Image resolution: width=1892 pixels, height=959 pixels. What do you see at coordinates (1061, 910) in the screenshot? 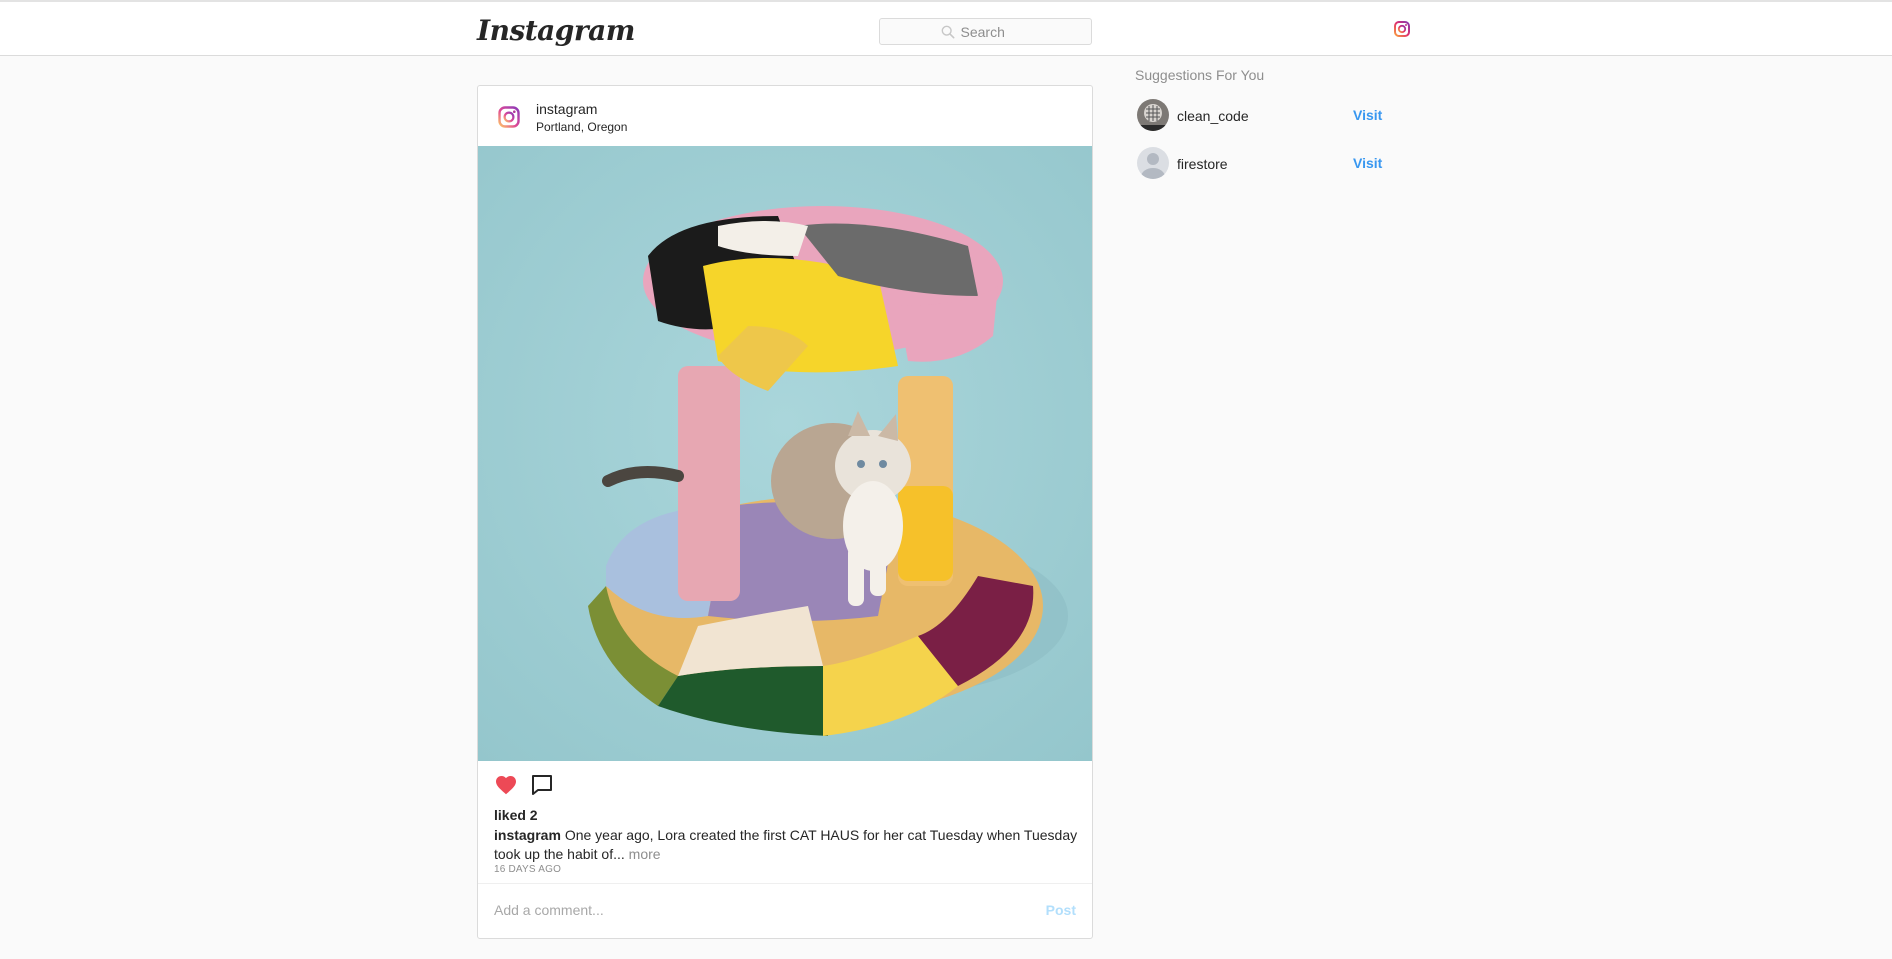
I see `post-comment-button: Post` at bounding box center [1061, 910].